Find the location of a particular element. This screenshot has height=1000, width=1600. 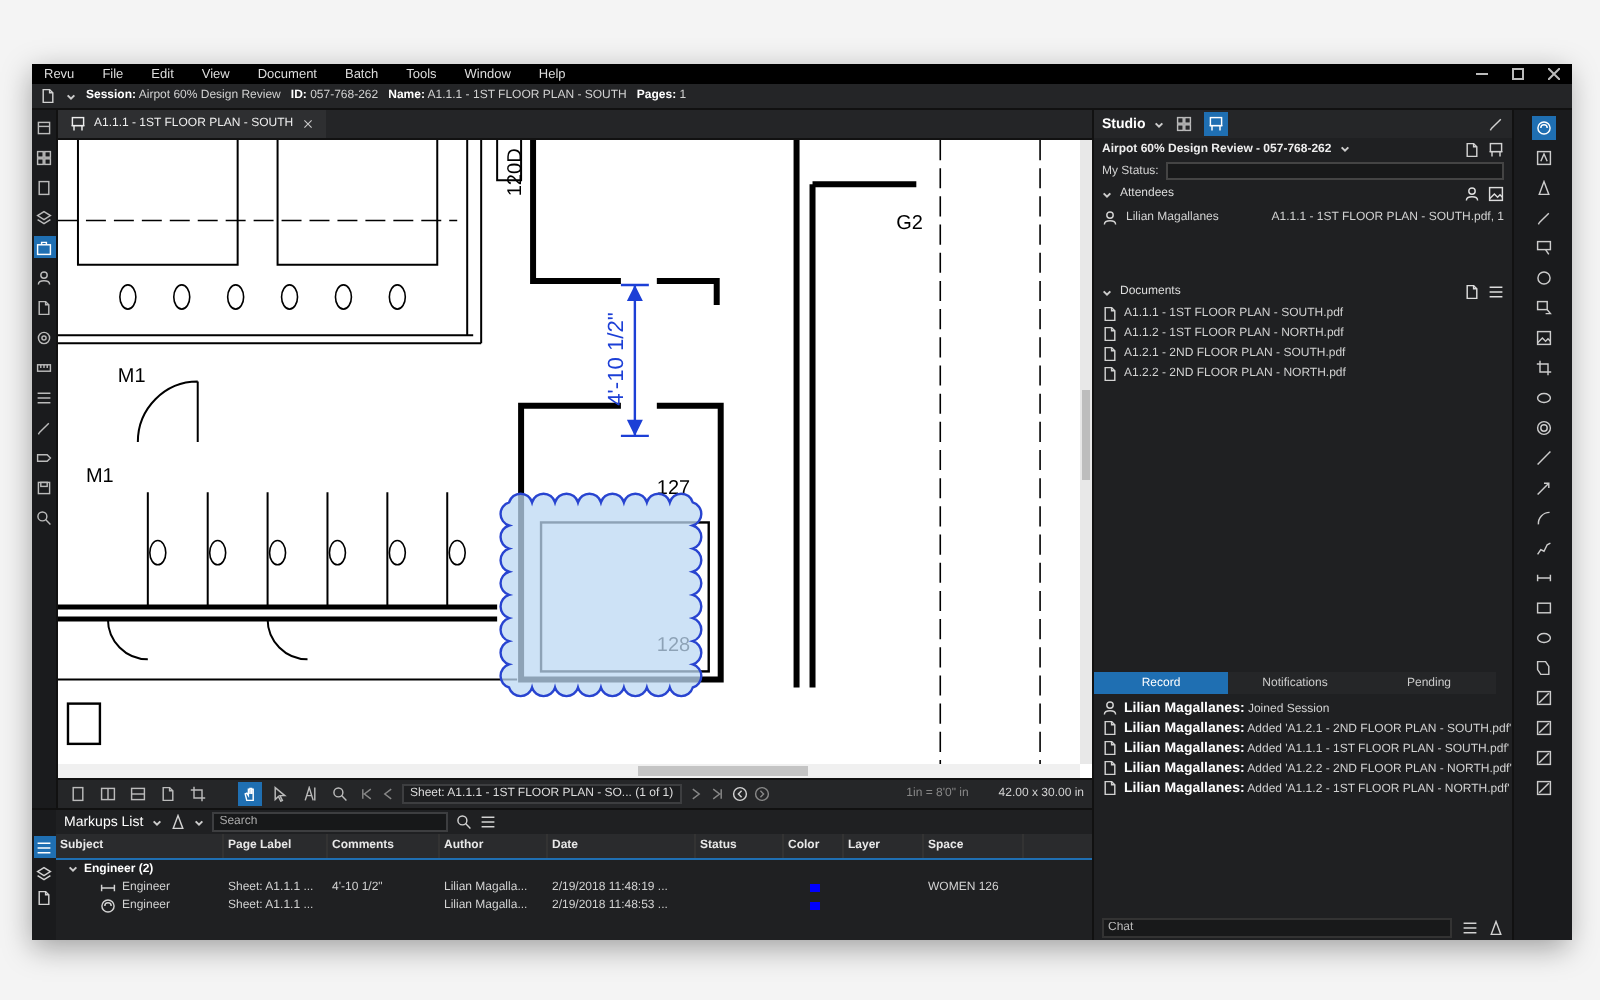

horizontal-scrollbar is located at coordinates (569, 771).